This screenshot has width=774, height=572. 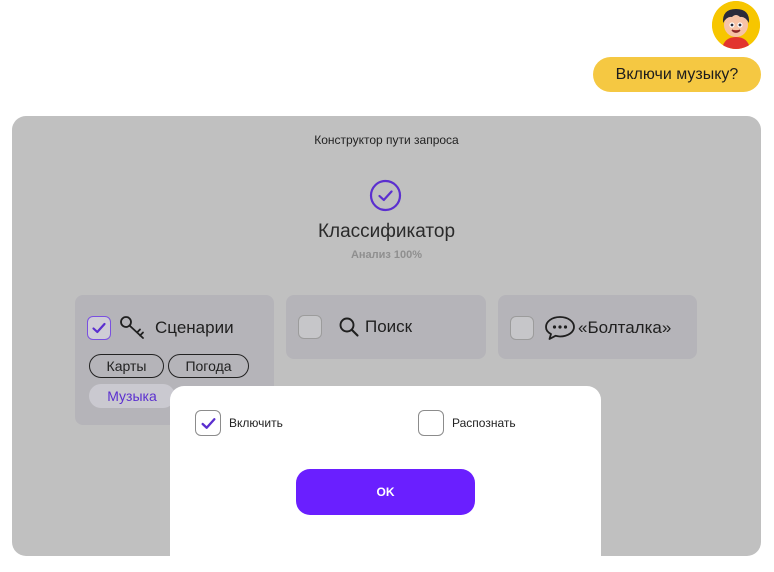 What do you see at coordinates (386, 231) in the screenshot?
I see `classifier-title: Классификатор` at bounding box center [386, 231].